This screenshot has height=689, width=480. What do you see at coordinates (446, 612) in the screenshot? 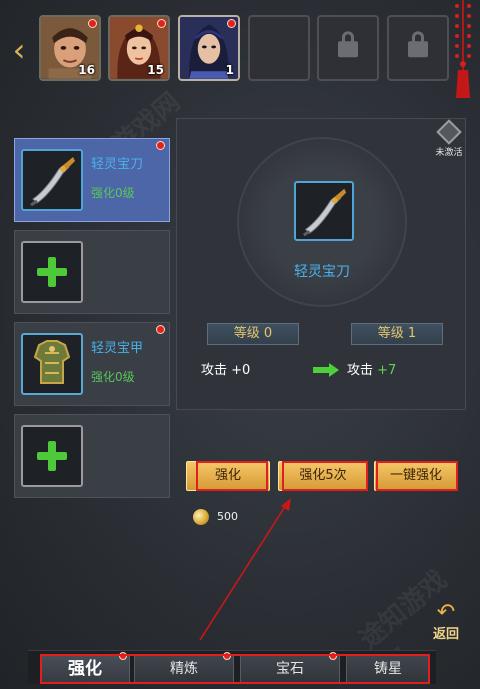
I see `return-arrow-icon: ↶` at bounding box center [446, 612].